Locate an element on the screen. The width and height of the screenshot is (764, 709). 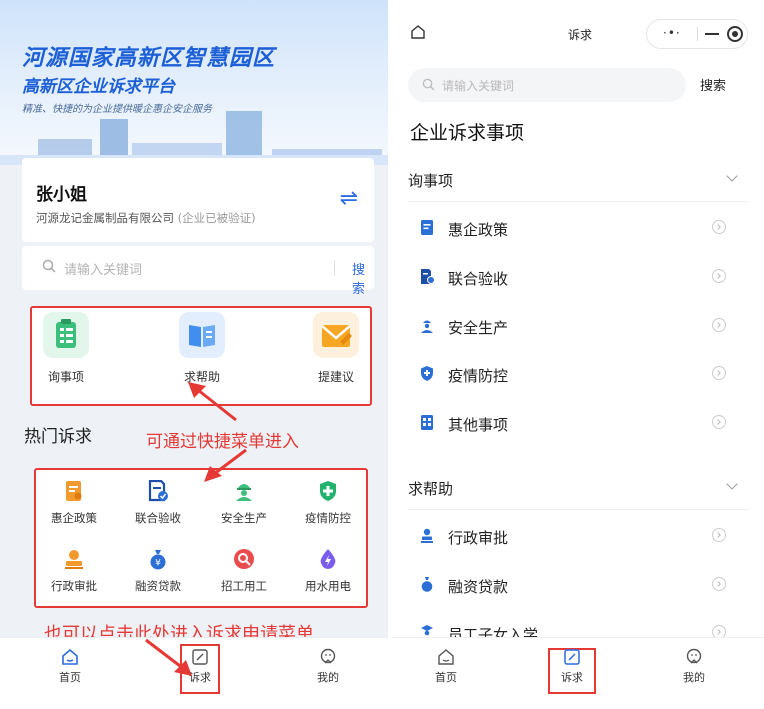
hot-item-label: 行政审批 is located at coordinates (74, 586).